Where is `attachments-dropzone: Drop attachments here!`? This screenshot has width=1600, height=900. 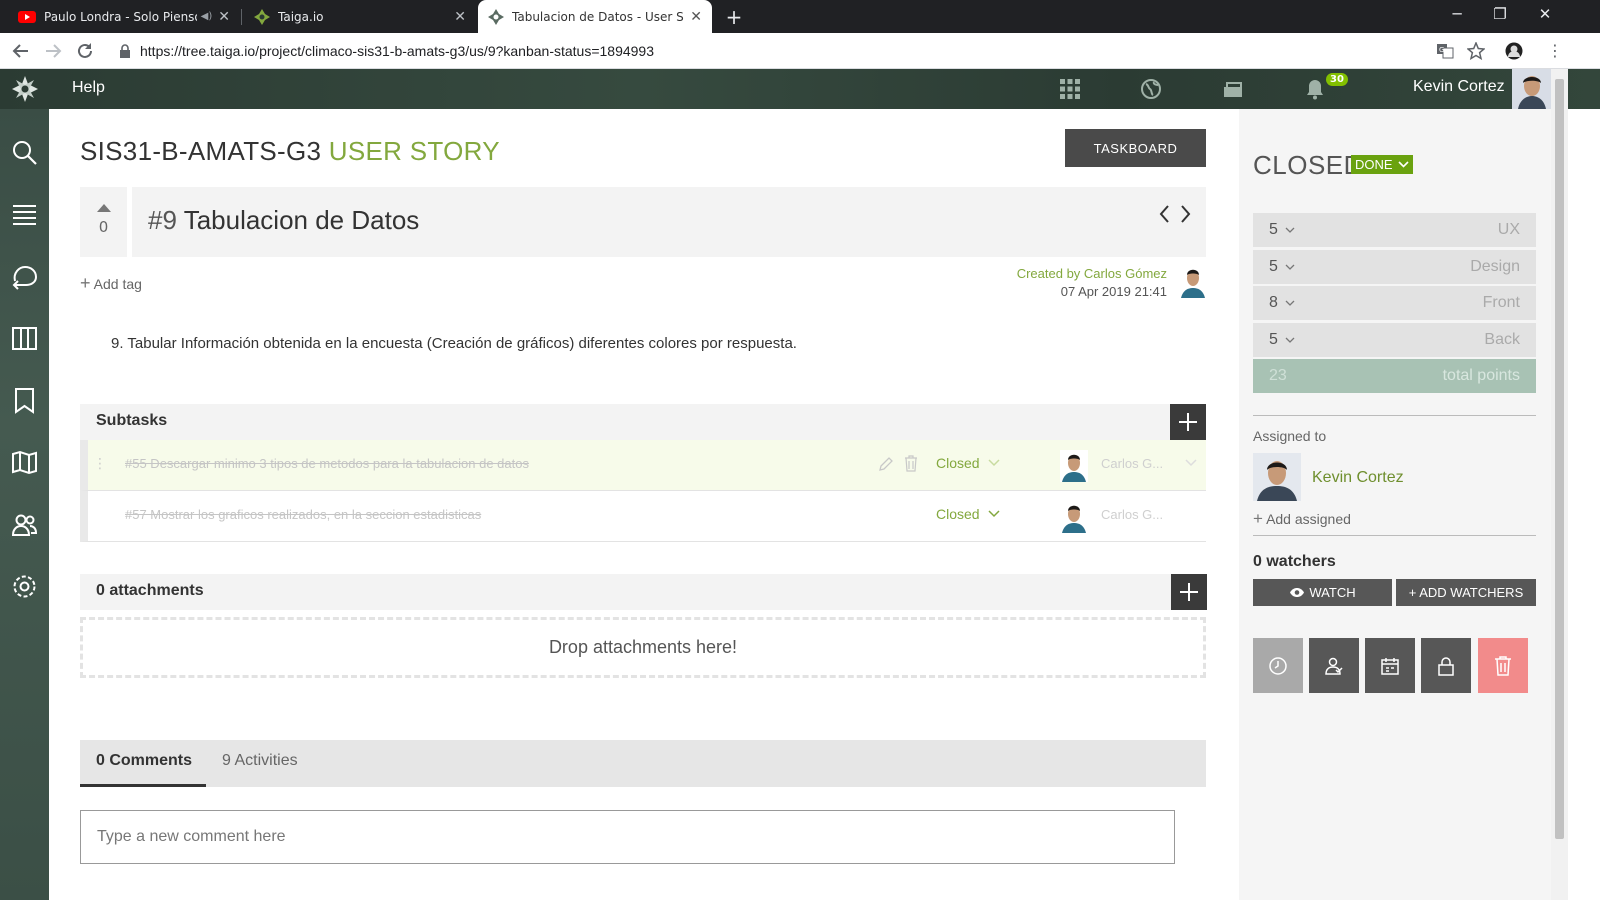
attachments-dropzone: Drop attachments here! is located at coordinates (643, 647).